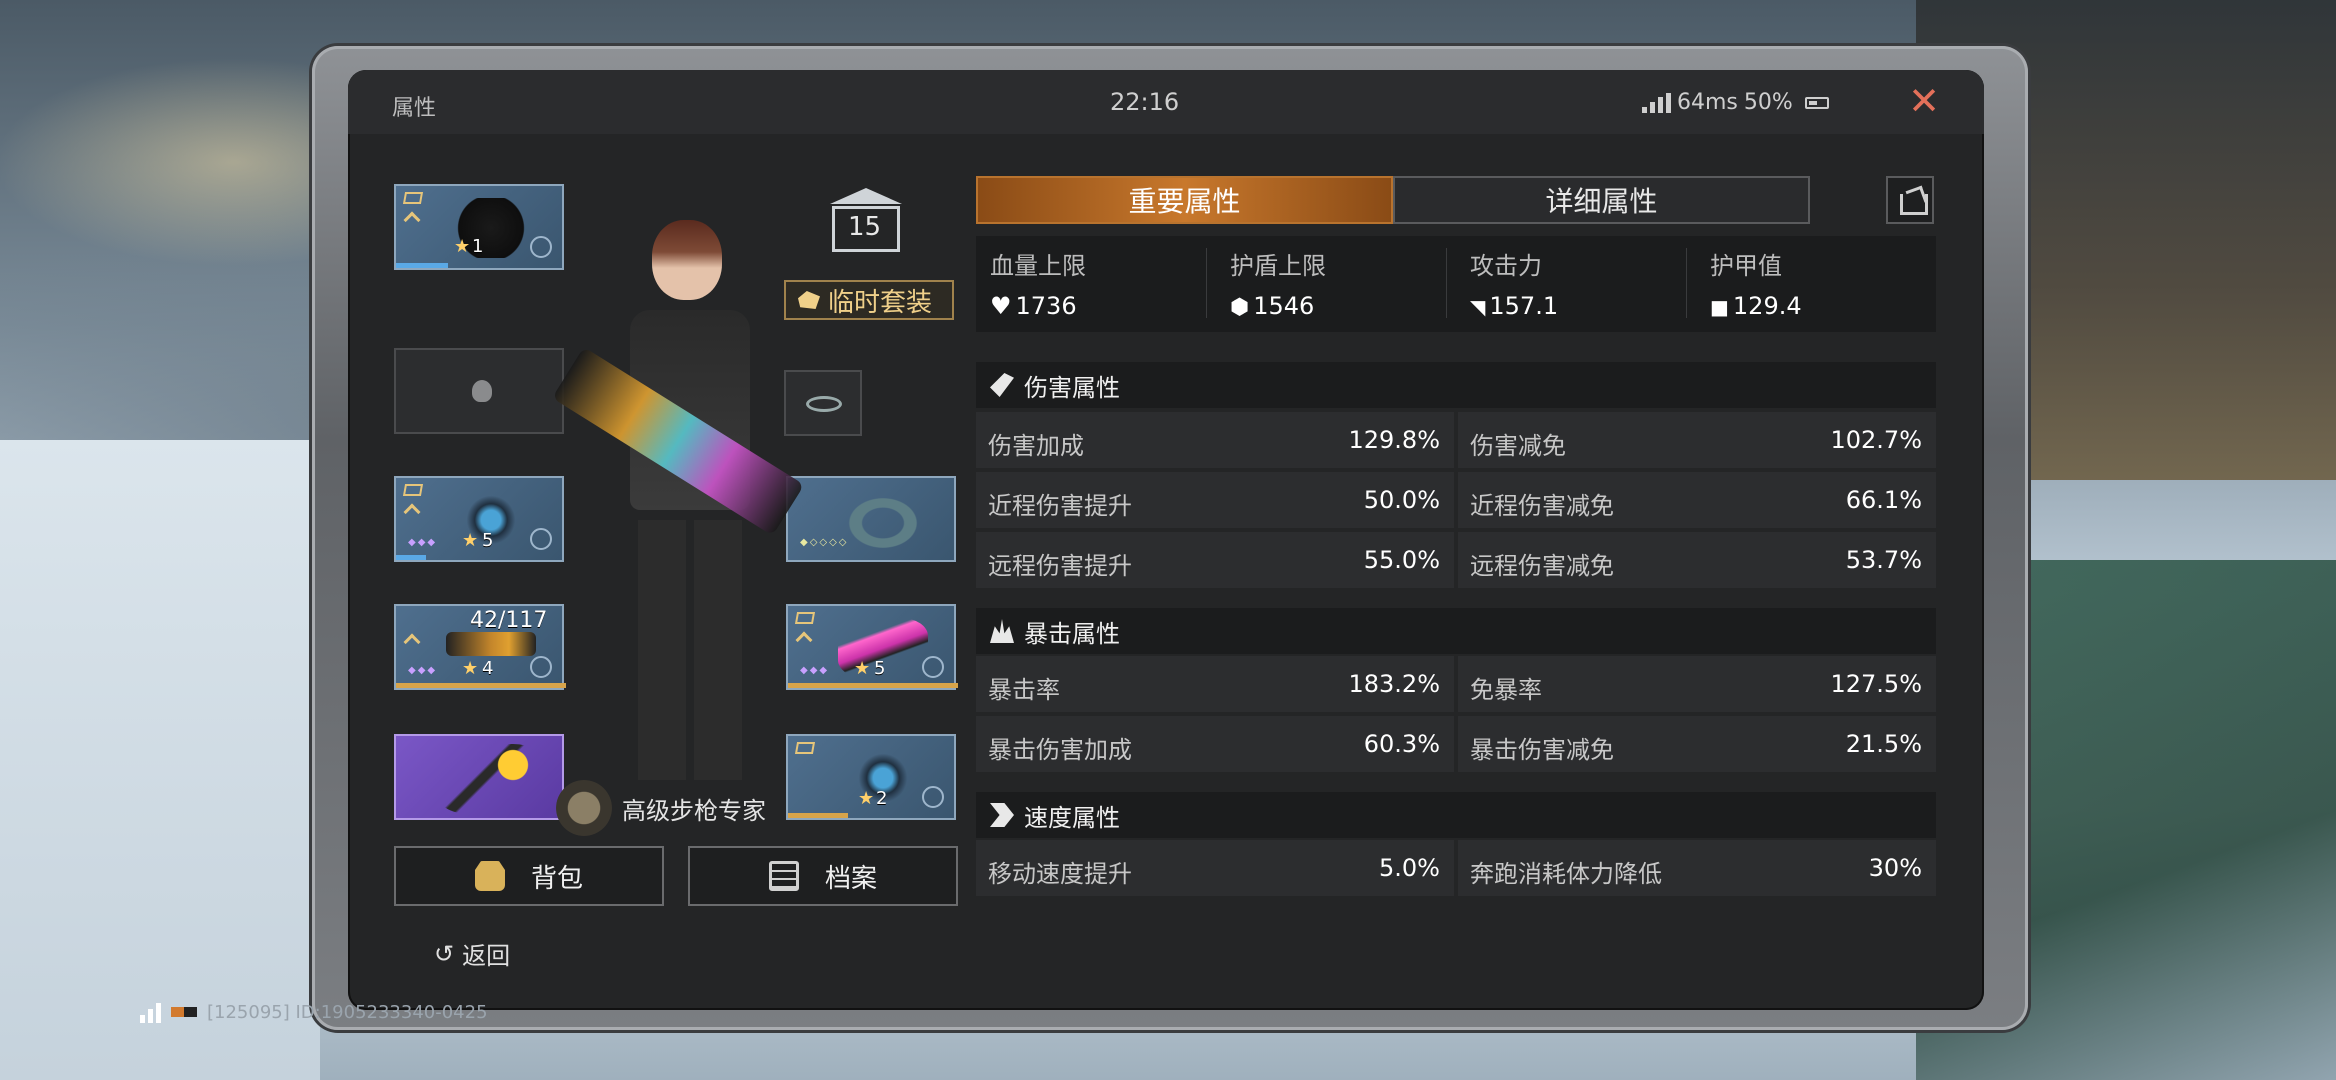 This screenshot has width=2336, height=1080. I want to click on close-button: ✕, so click(1924, 101).